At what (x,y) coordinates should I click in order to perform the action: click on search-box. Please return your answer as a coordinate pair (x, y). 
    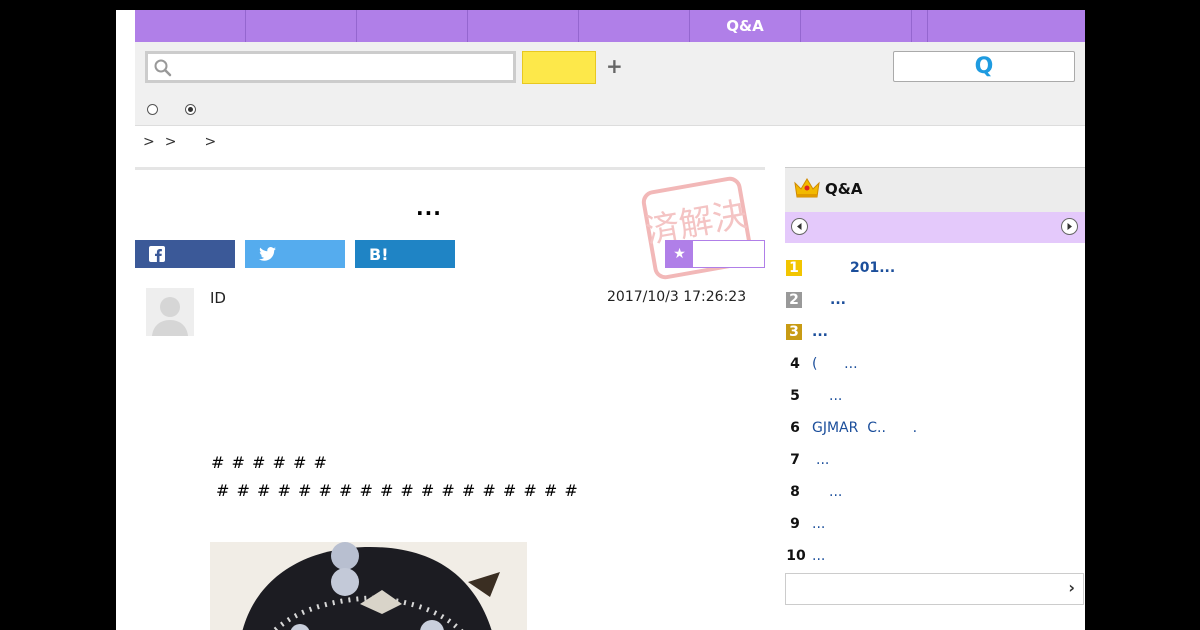
    Looking at the image, I should click on (330, 67).